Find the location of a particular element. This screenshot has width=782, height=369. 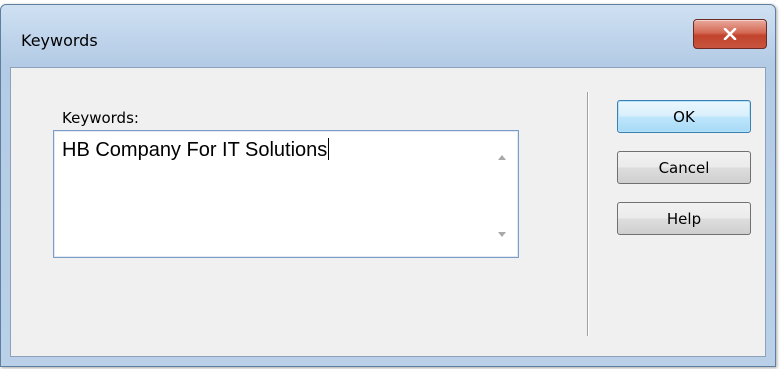

ok-button: OK is located at coordinates (684, 116).